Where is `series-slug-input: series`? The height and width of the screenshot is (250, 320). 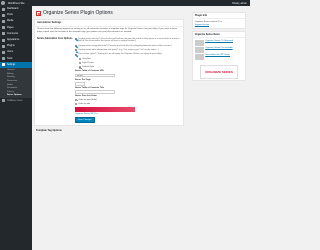 series-slug-input: series is located at coordinates (95, 75).